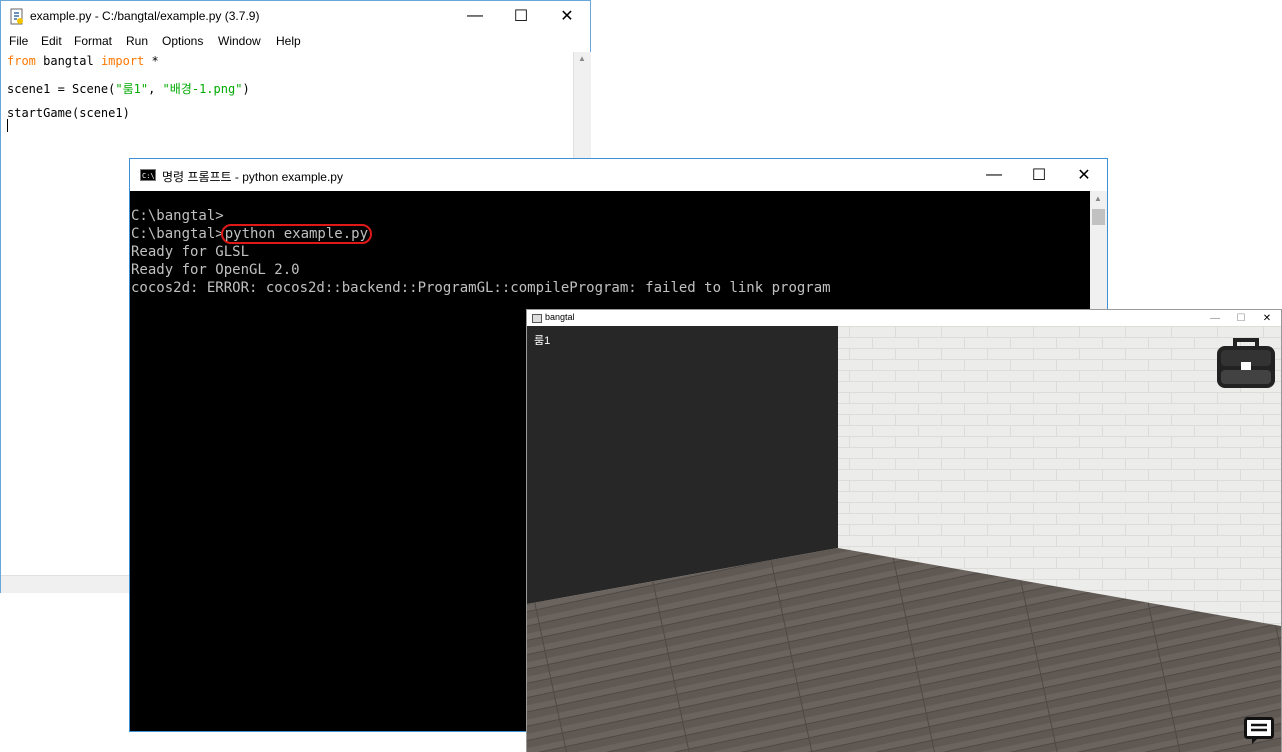  What do you see at coordinates (155, 89) in the screenshot?
I see `code-text: ,` at bounding box center [155, 89].